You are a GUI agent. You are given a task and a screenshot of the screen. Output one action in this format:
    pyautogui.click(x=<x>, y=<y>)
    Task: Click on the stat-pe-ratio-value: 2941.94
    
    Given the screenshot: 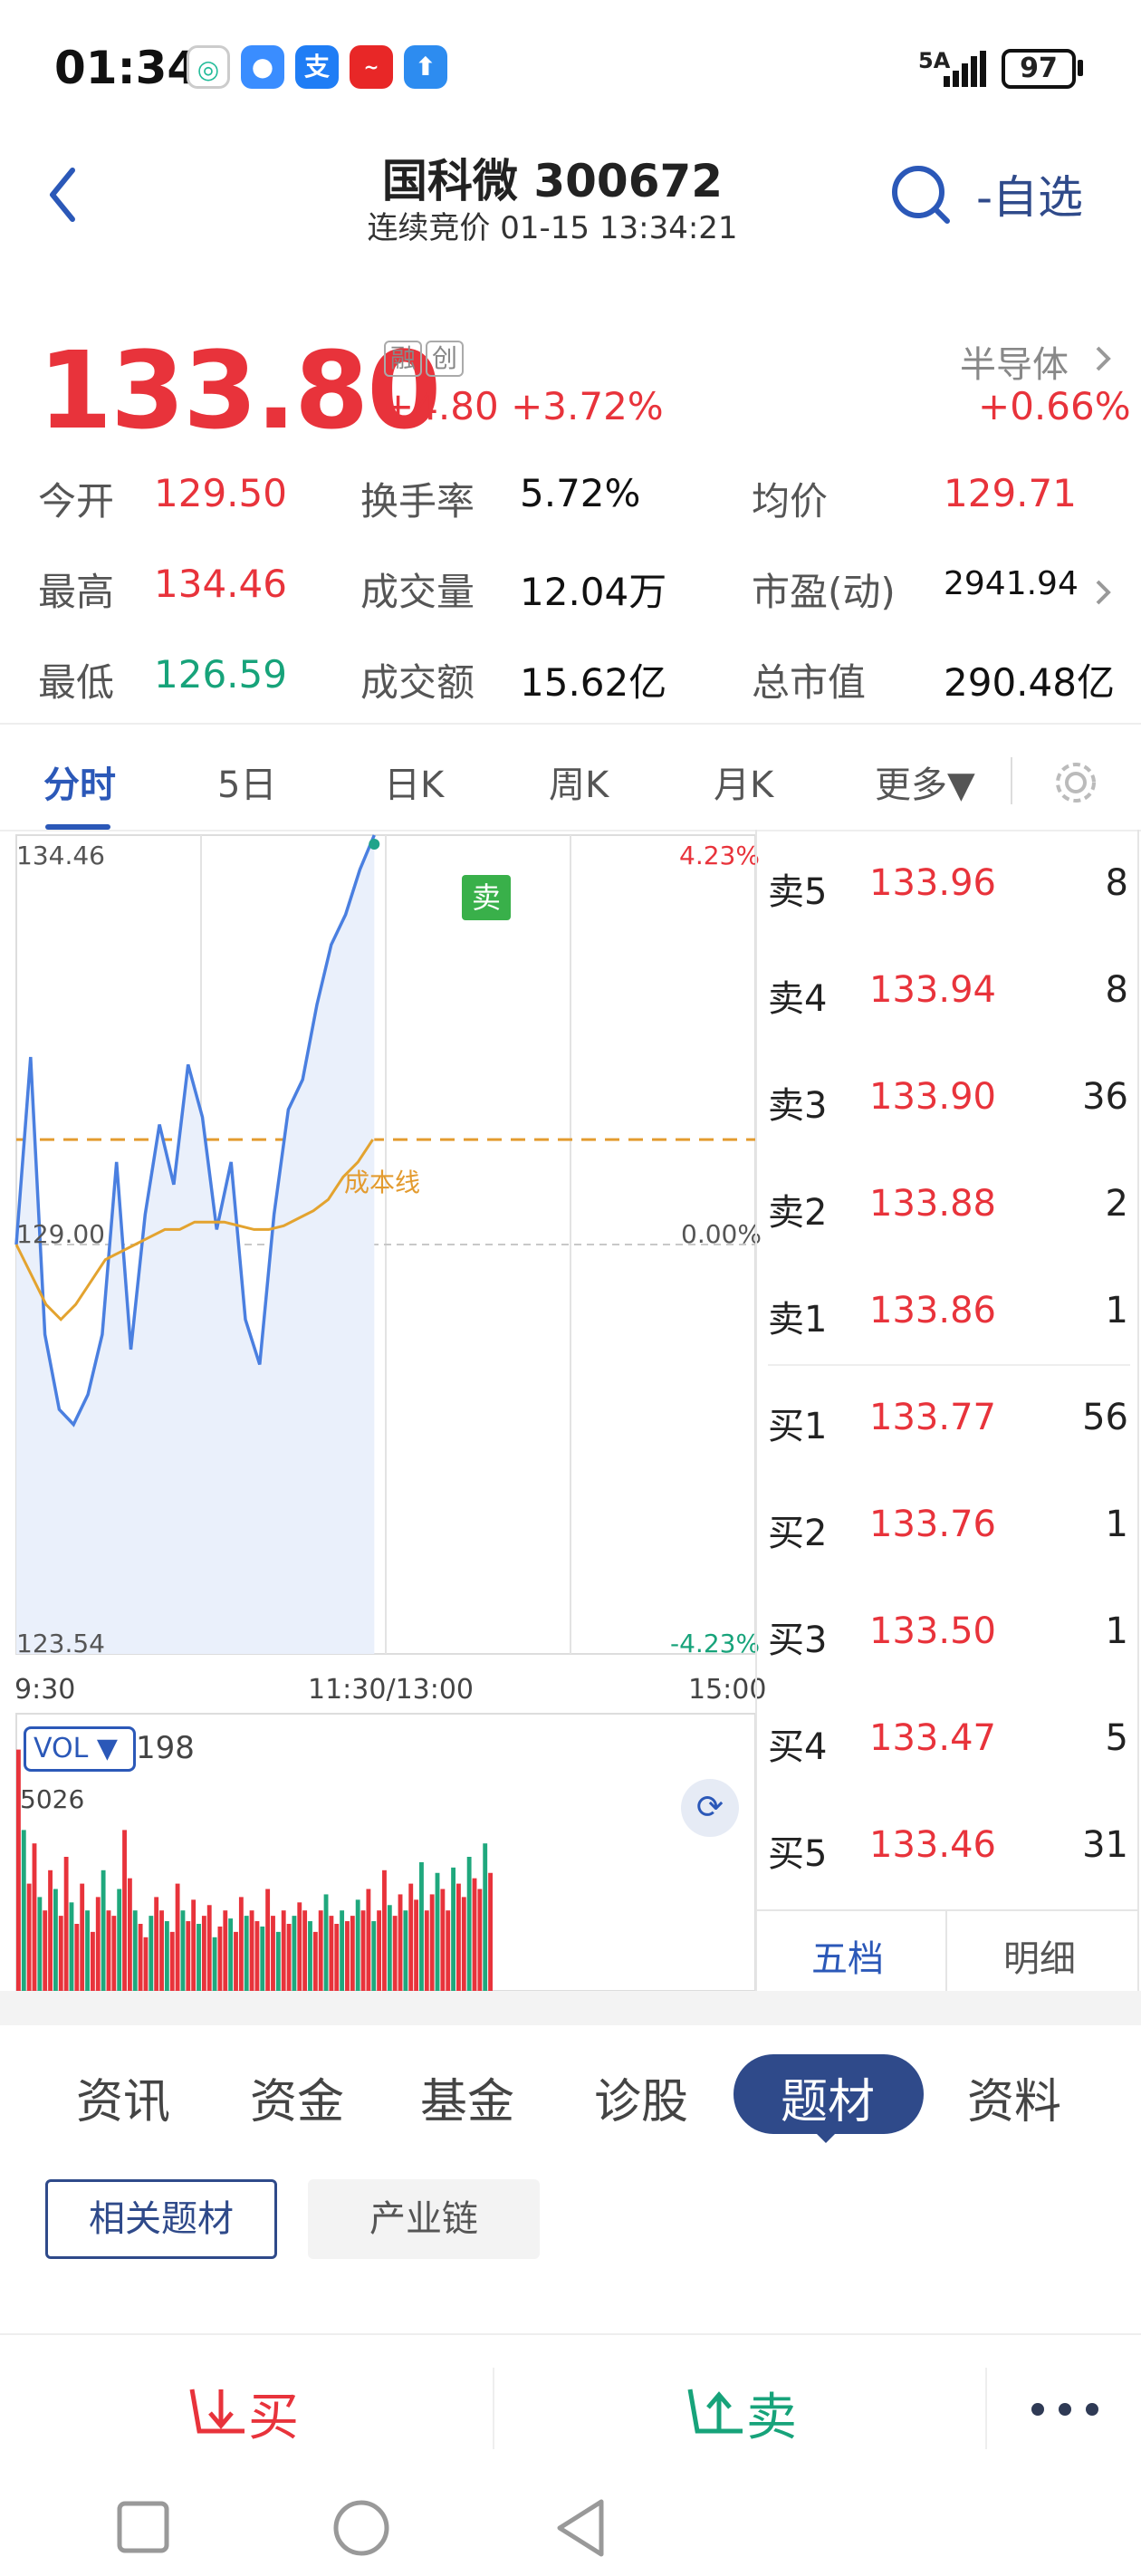 What is the action you would take?
    pyautogui.click(x=1011, y=583)
    